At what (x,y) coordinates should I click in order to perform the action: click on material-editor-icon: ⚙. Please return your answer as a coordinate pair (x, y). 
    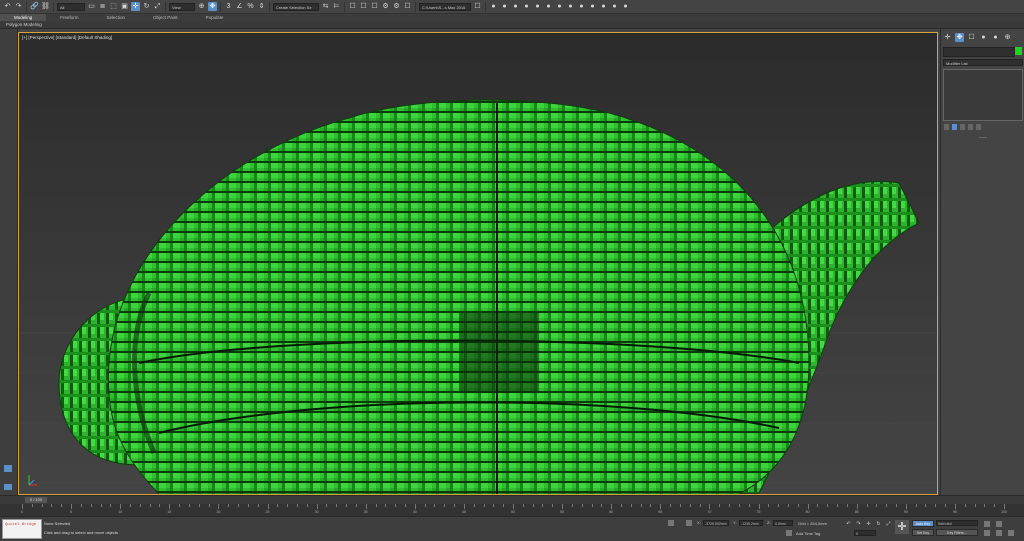
    Looking at the image, I should click on (396, 6).